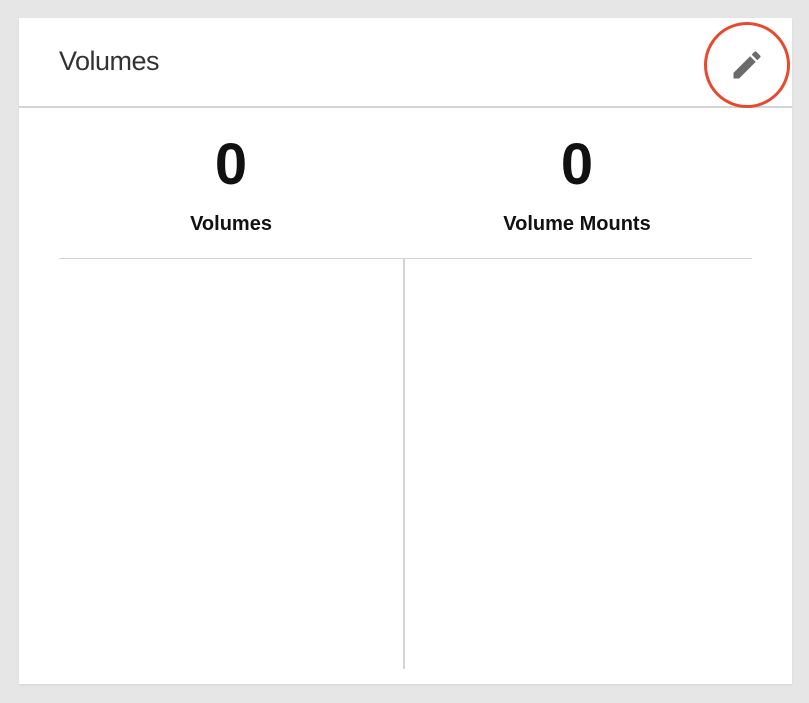 The width and height of the screenshot is (809, 703). What do you see at coordinates (405, 63) in the screenshot?
I see `card-header: Volumes` at bounding box center [405, 63].